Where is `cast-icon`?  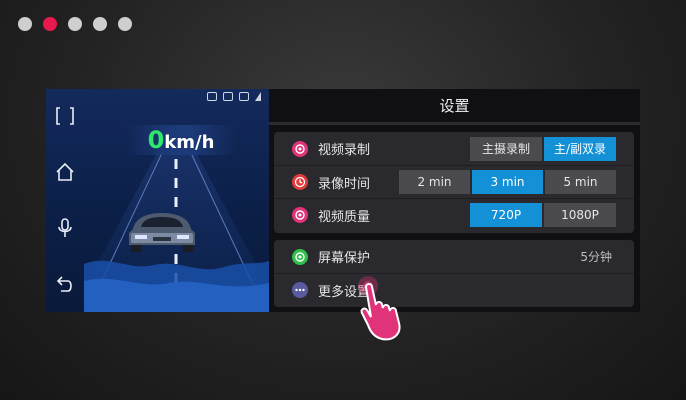 cast-icon is located at coordinates (228, 96).